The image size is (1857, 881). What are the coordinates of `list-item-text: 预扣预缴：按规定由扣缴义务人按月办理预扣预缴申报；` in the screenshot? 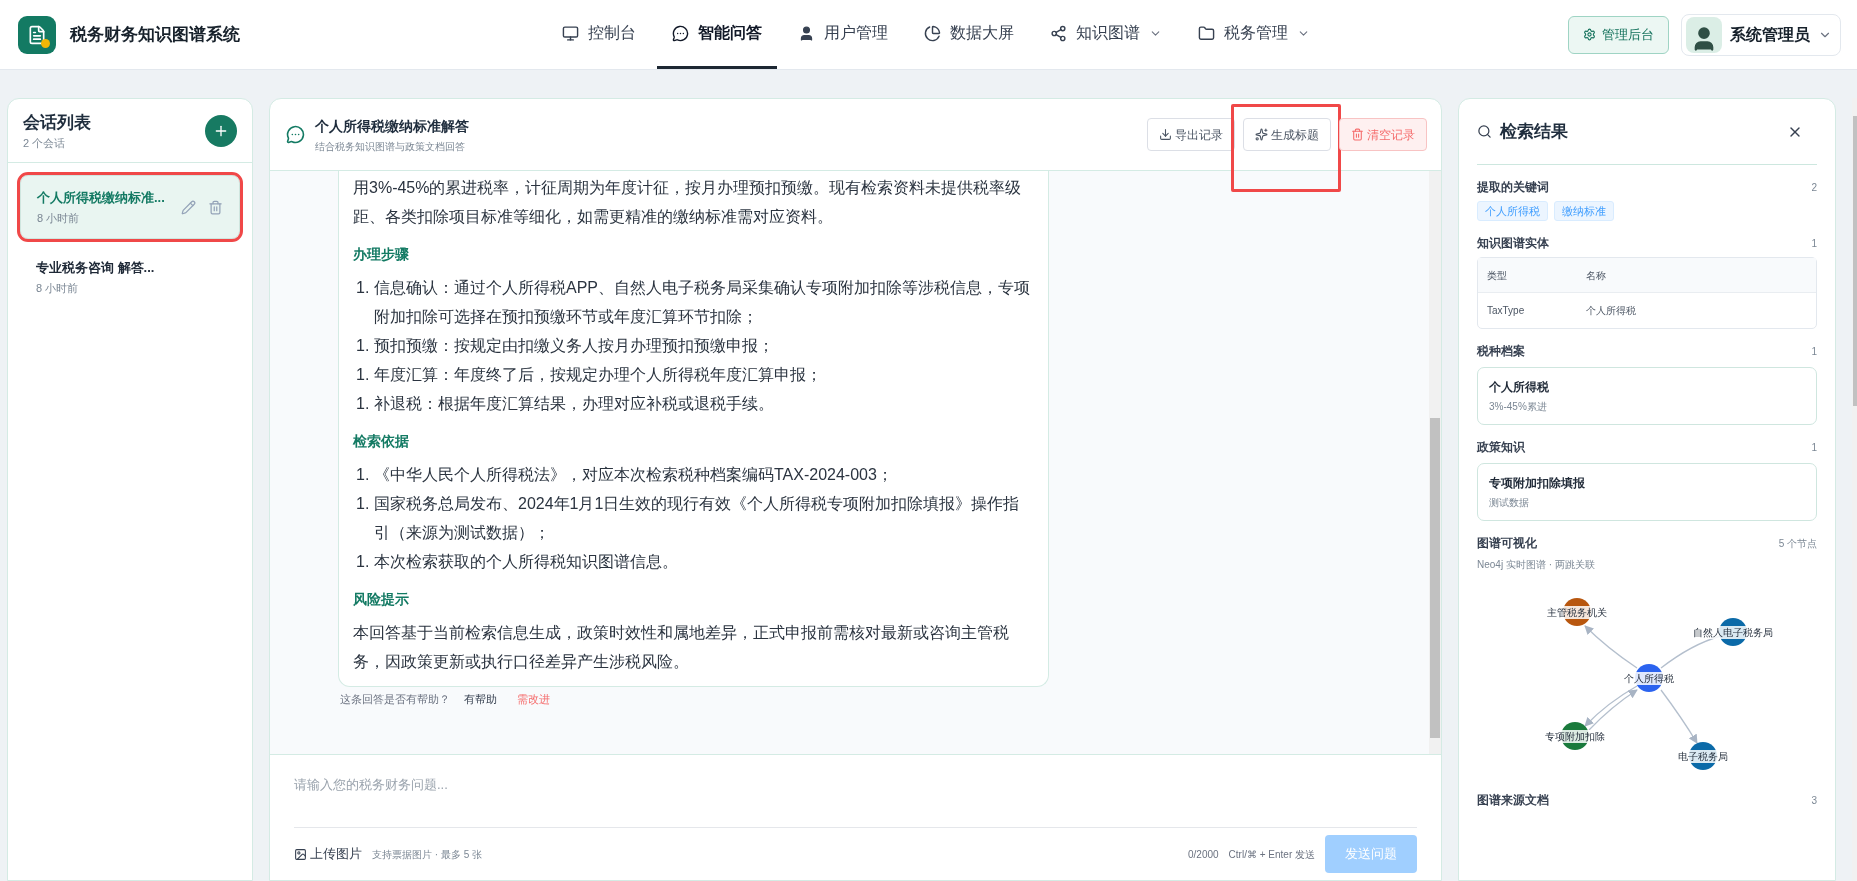 It's located at (574, 346).